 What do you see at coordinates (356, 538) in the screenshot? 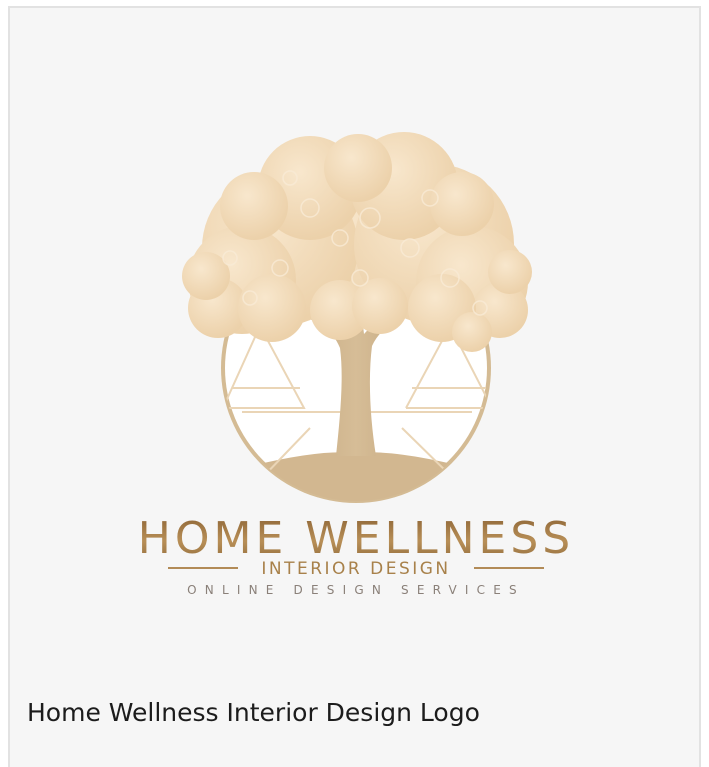
I see `logo-brand-name: HOME WELLNESS` at bounding box center [356, 538].